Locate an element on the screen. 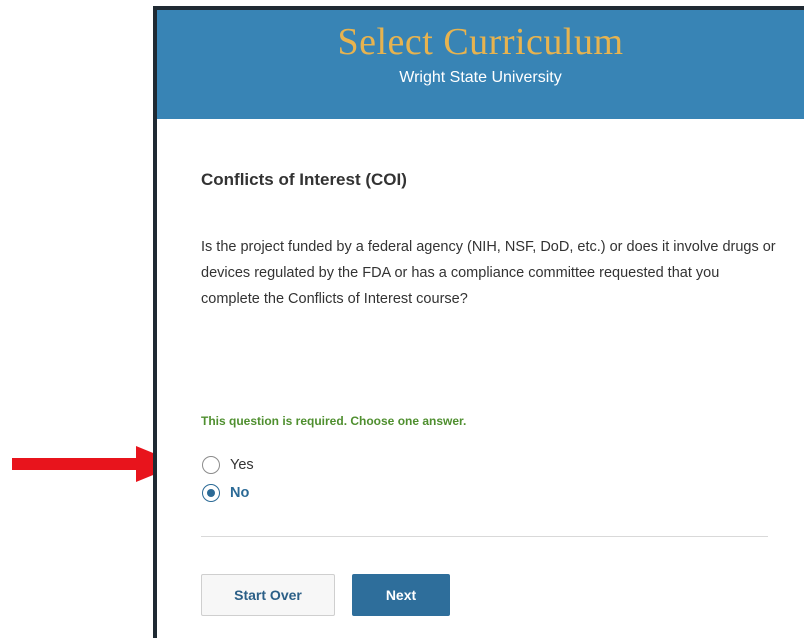  option-no-label: No is located at coordinates (240, 493).